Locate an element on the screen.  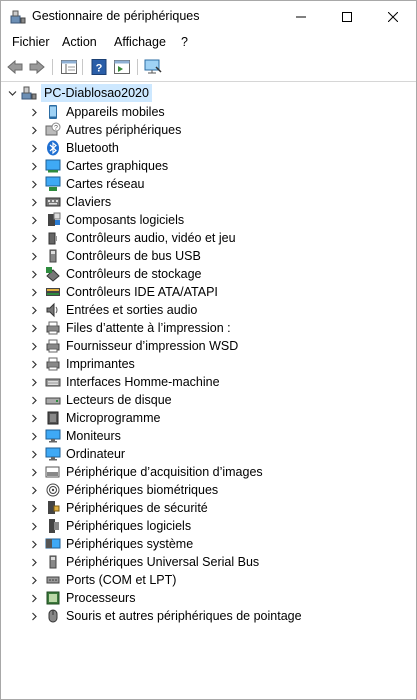
usb-controller-icon is located at coordinates (53, 256).